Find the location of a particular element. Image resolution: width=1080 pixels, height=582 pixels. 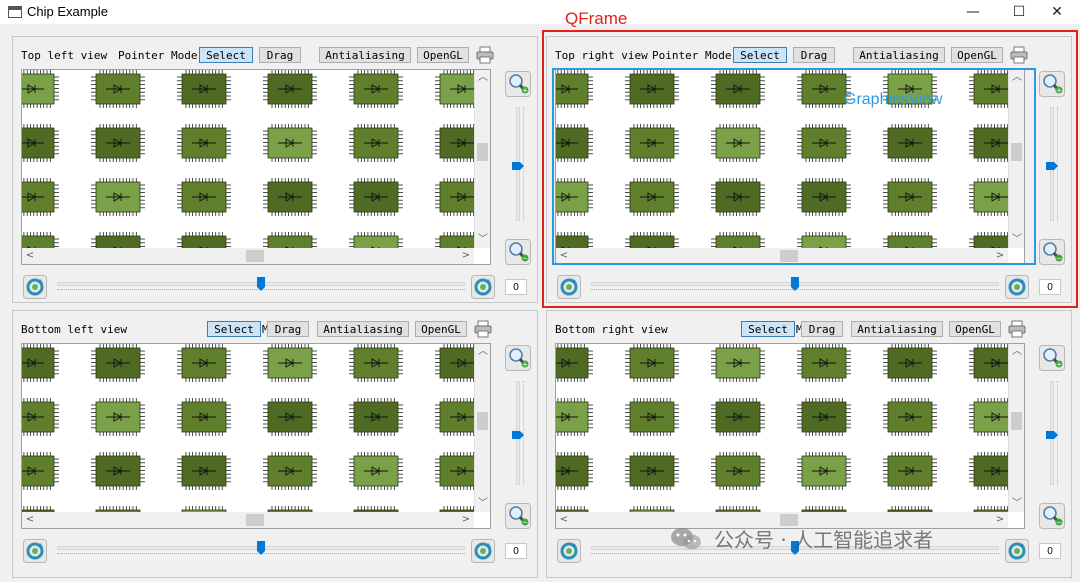

rotate-right-icon is located at coordinates (483, 287).